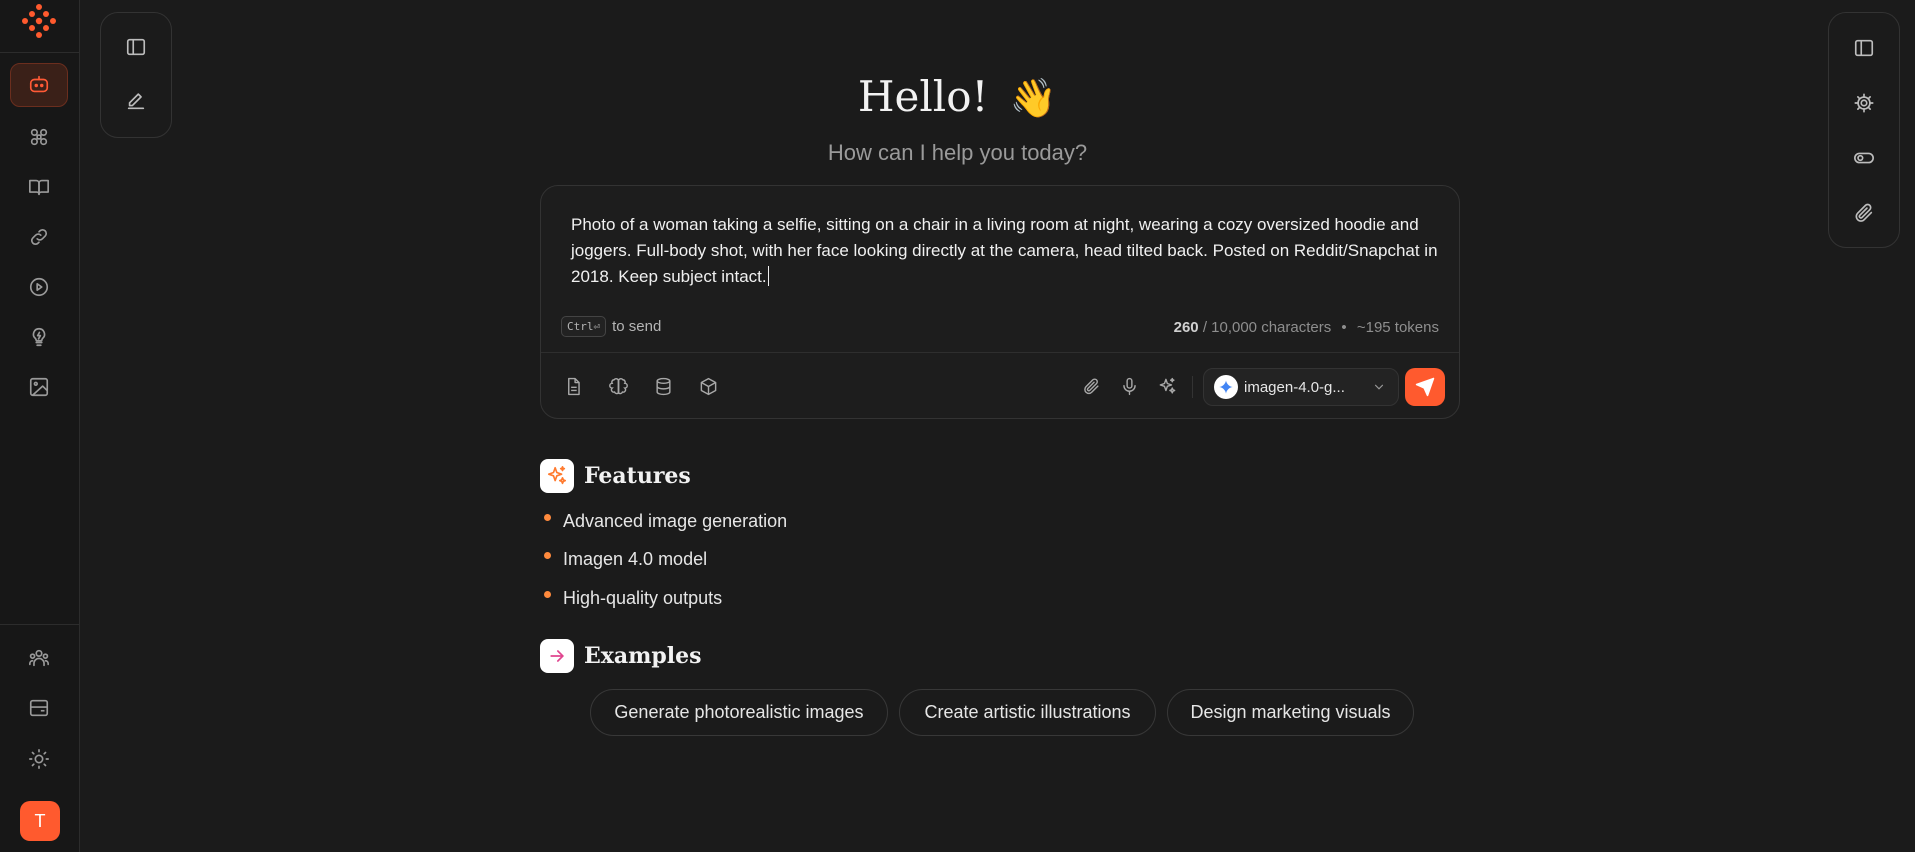 The height and width of the screenshot is (852, 1915). I want to click on database-tool-button, so click(663, 386).